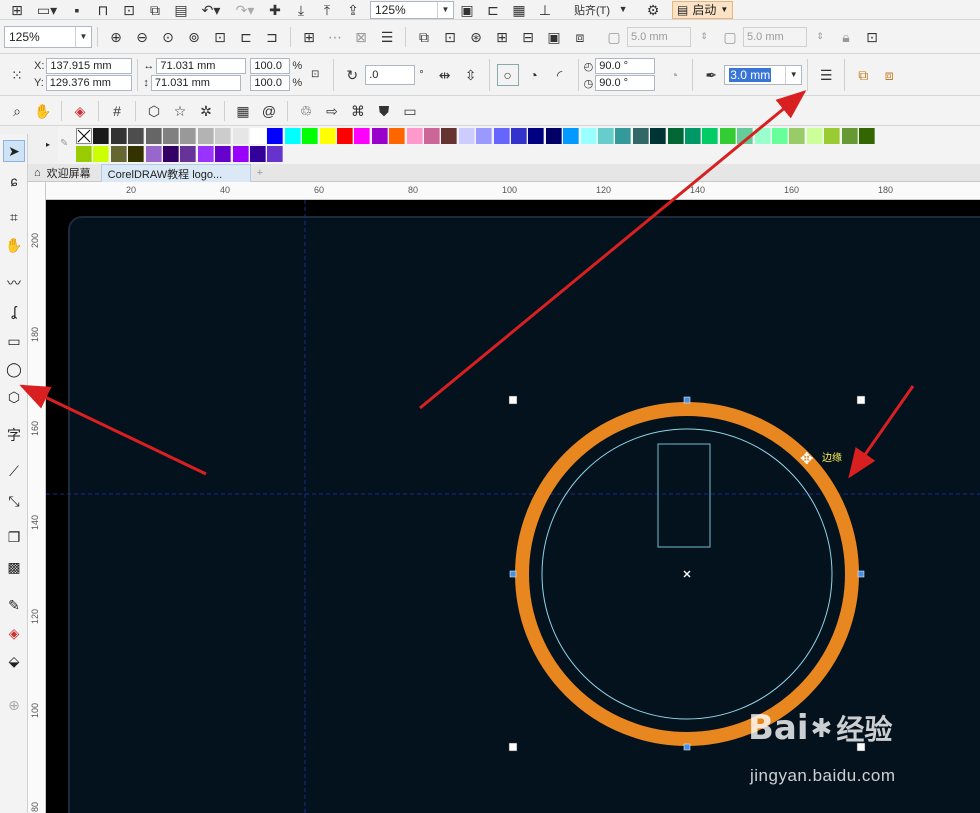  What do you see at coordinates (703, 9) in the screenshot?
I see `launch-button: ▤ 启动 ▼` at bounding box center [703, 9].